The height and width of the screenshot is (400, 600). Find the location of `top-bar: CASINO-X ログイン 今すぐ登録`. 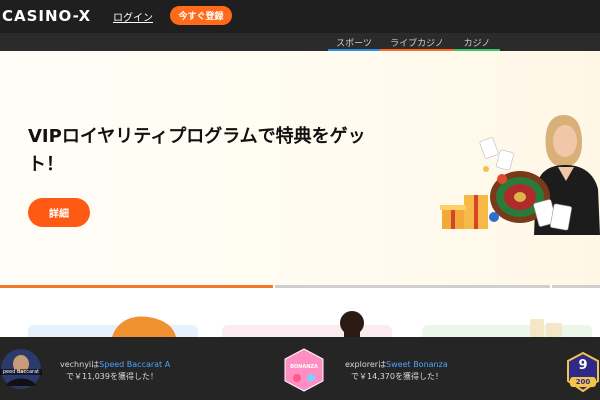

top-bar: CASINO-X ログイン 今すぐ登録 is located at coordinates (300, 16).